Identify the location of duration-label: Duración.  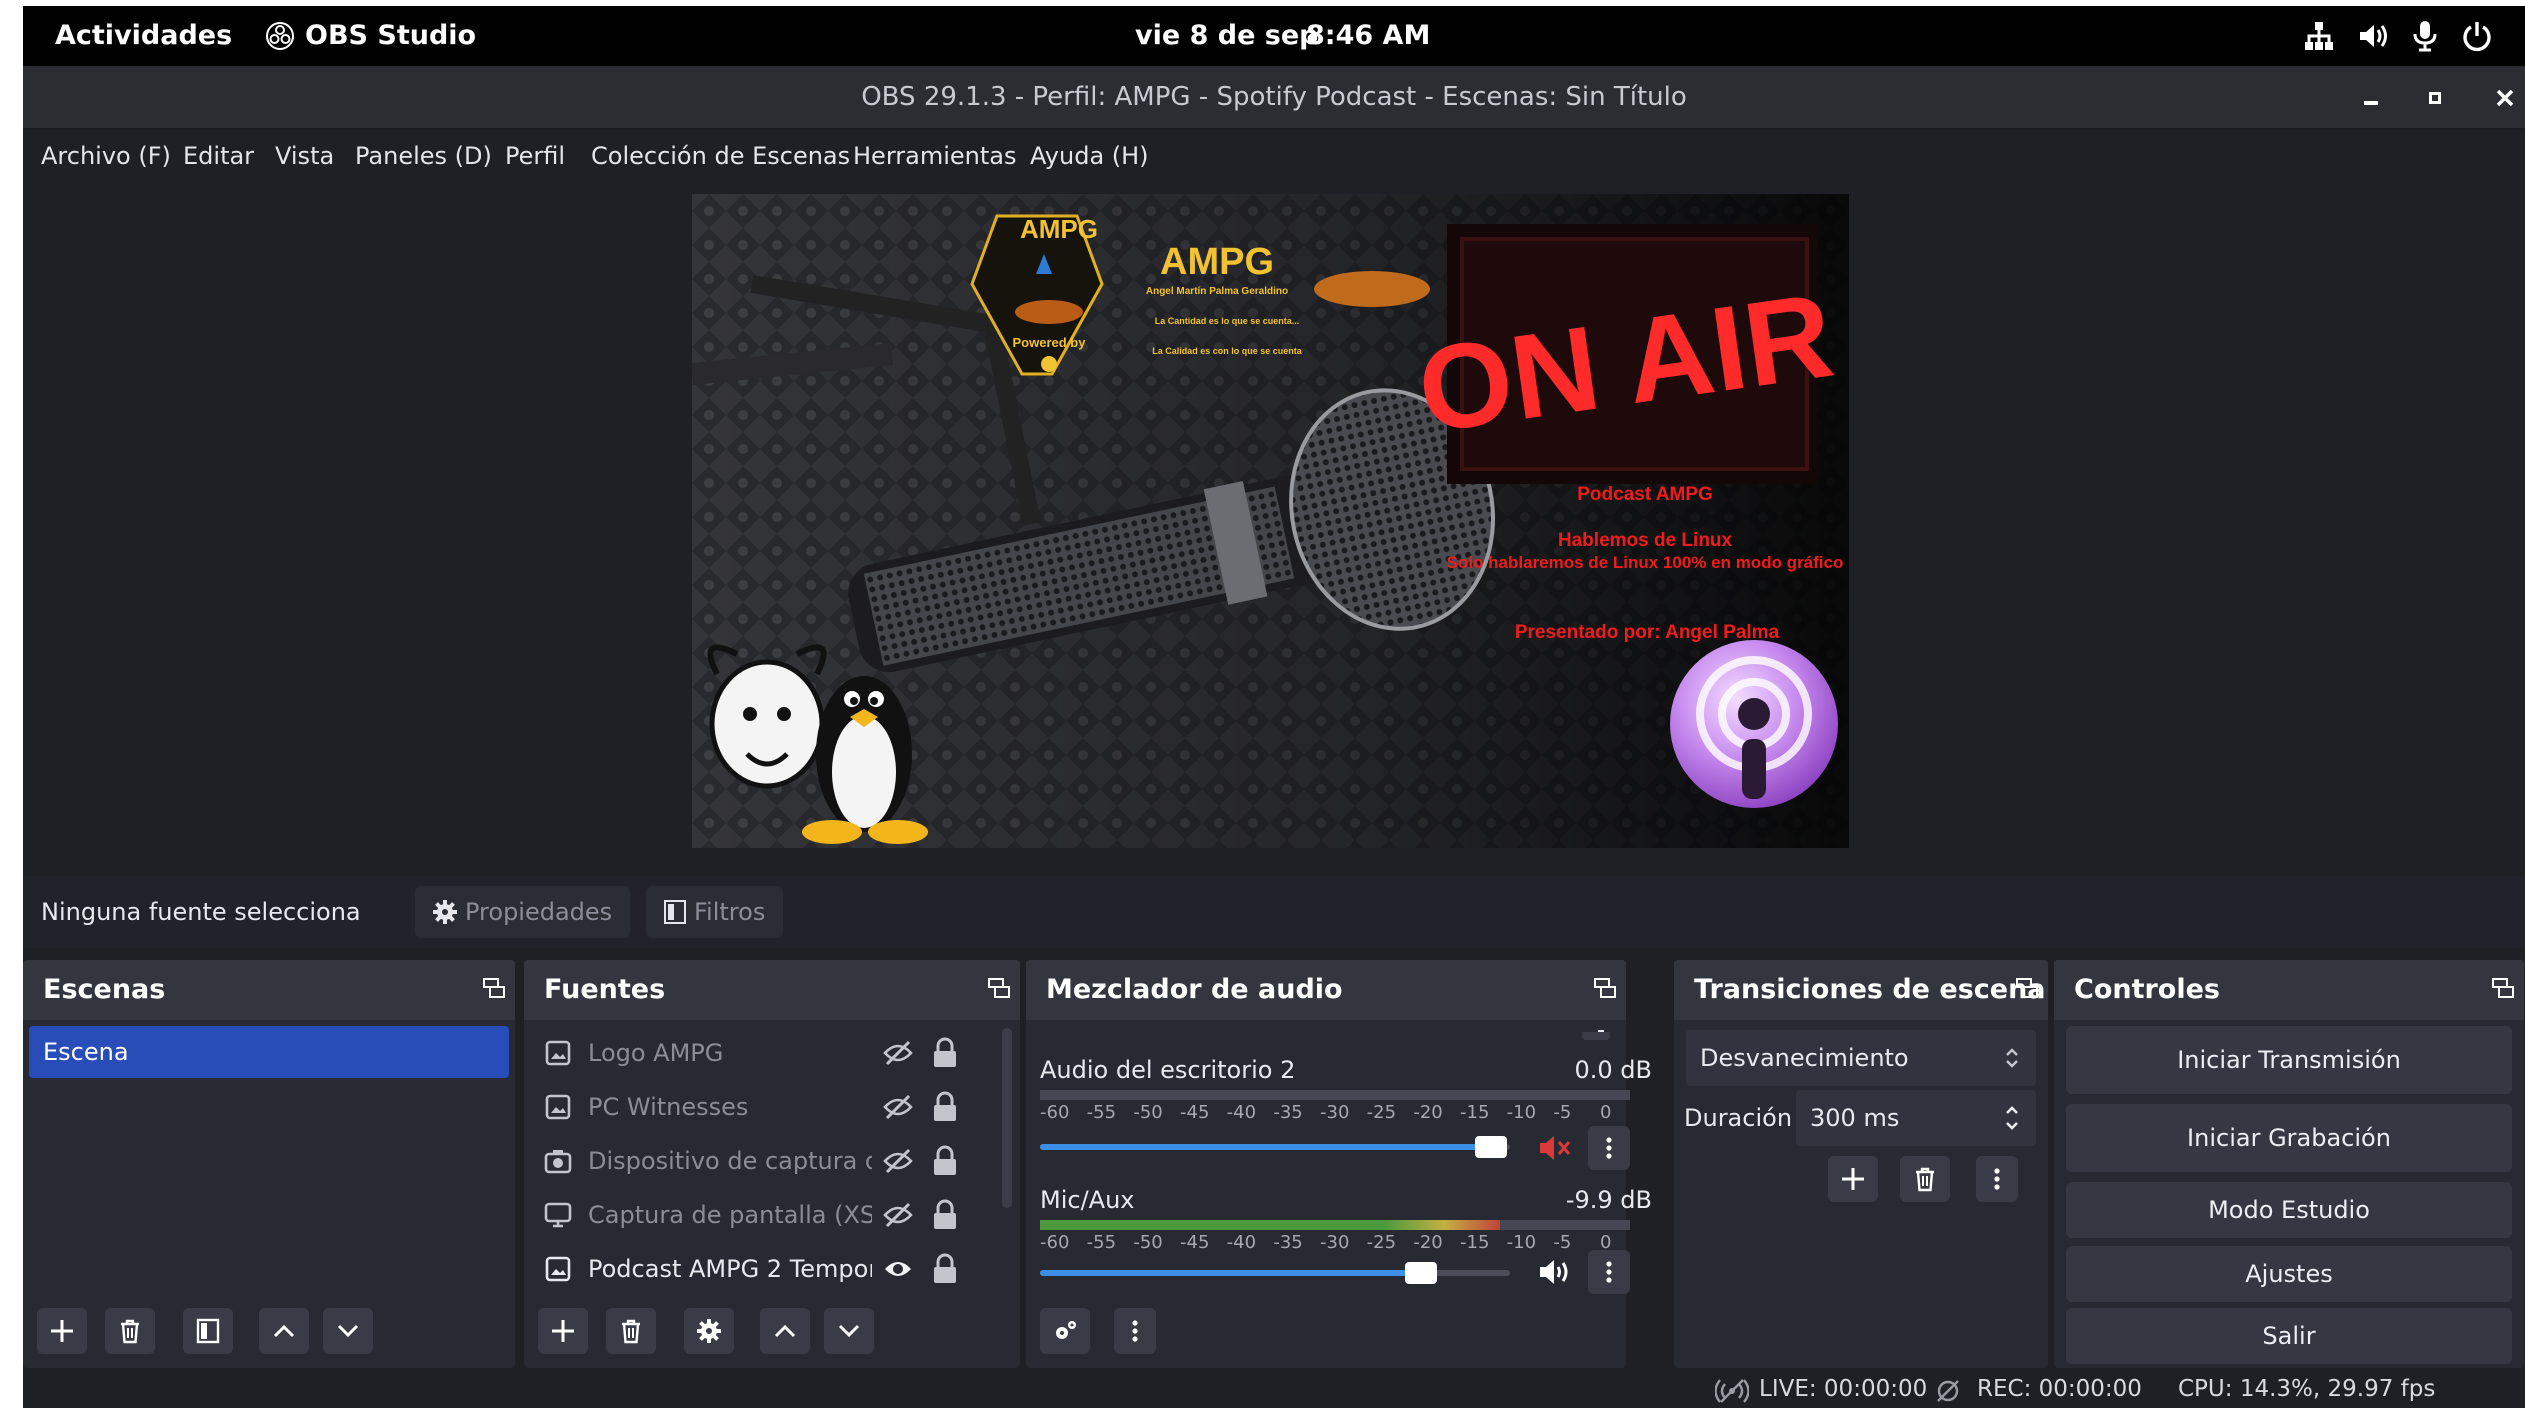
(1738, 1118).